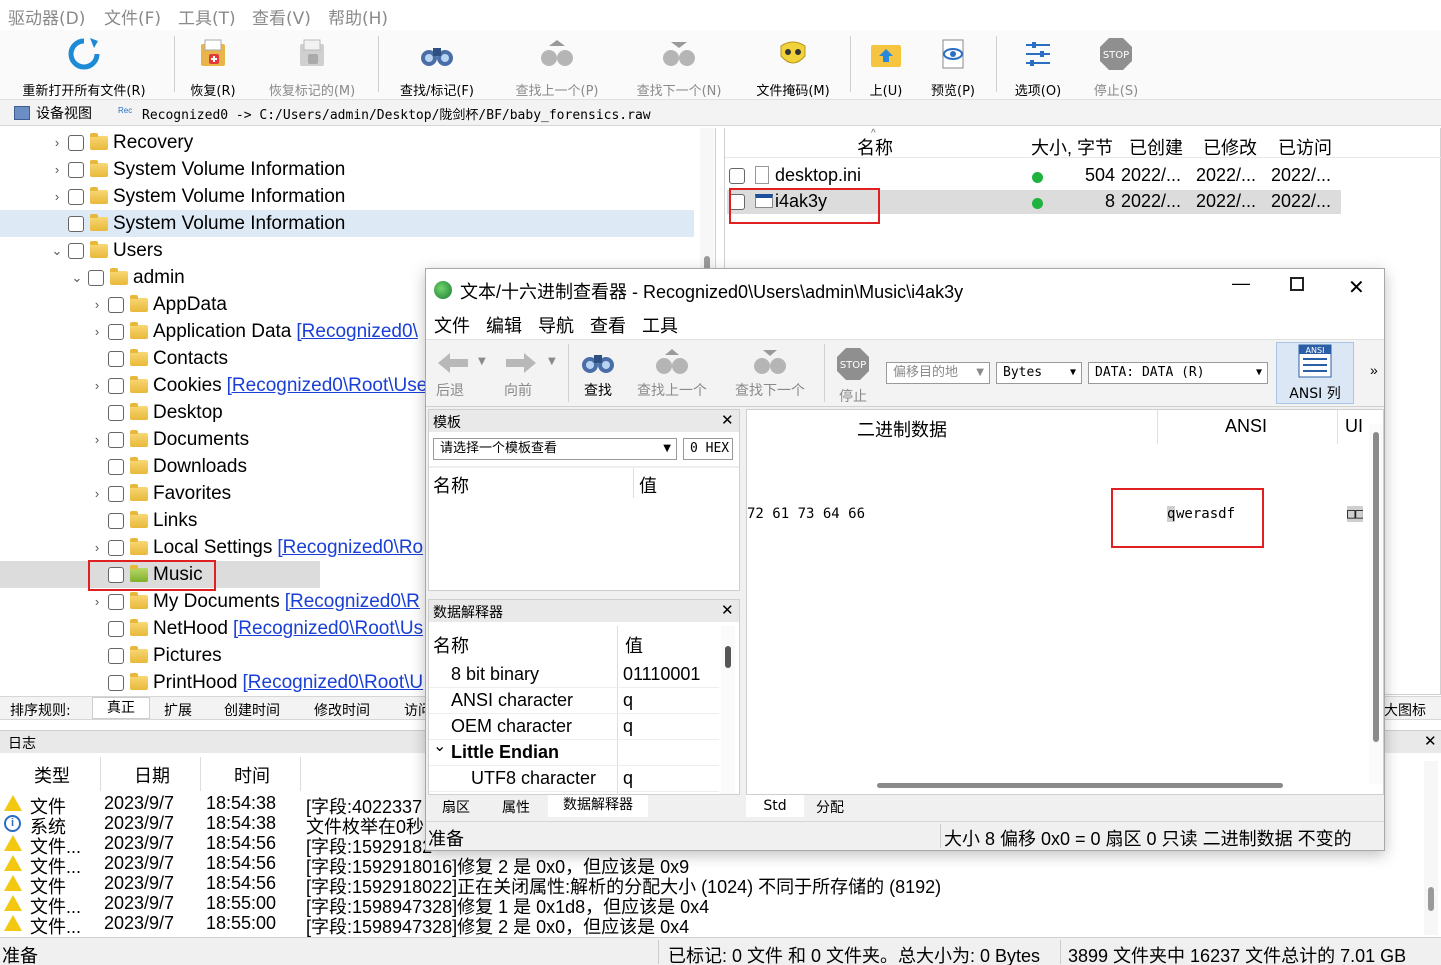 This screenshot has width=1441, height=965. I want to click on hex-hscrollbar, so click(1057, 786).